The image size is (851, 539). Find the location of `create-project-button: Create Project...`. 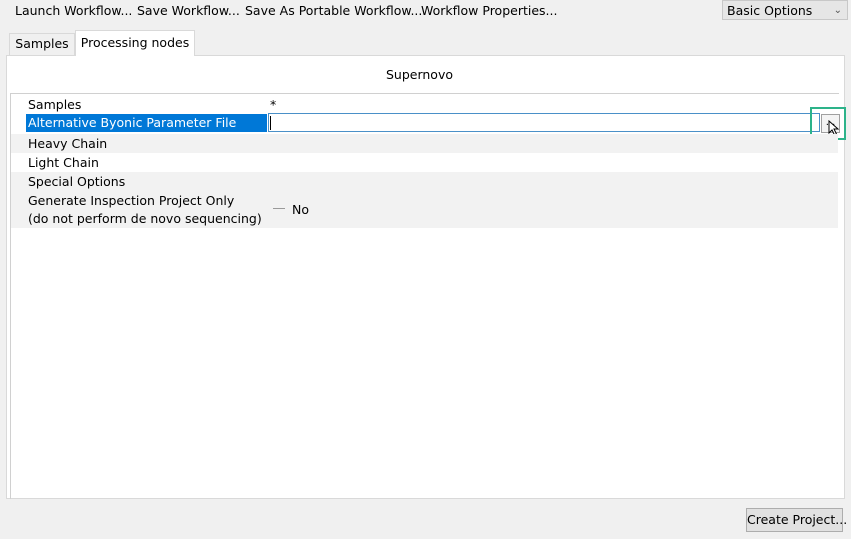

create-project-button: Create Project... is located at coordinates (796, 520).